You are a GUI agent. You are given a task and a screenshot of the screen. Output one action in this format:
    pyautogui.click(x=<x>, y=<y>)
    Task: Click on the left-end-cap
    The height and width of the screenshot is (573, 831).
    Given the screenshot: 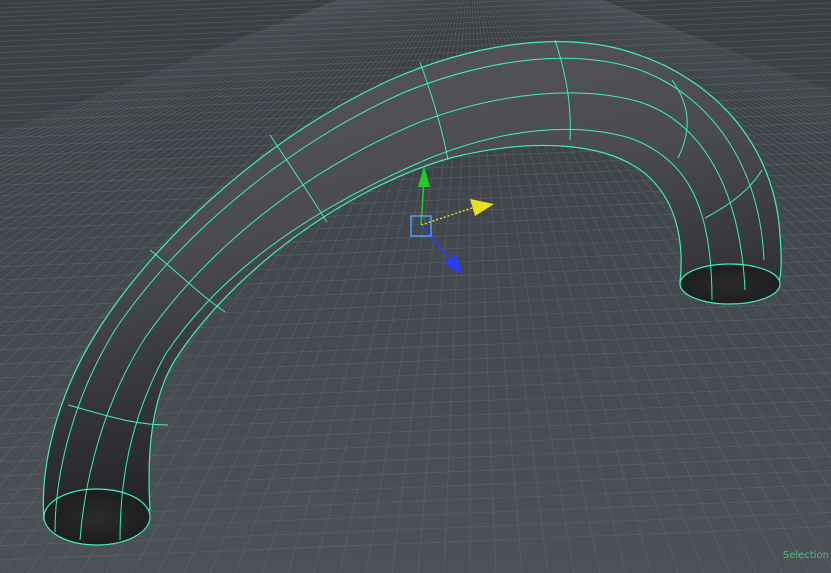 What is the action you would take?
    pyautogui.click(x=97, y=517)
    